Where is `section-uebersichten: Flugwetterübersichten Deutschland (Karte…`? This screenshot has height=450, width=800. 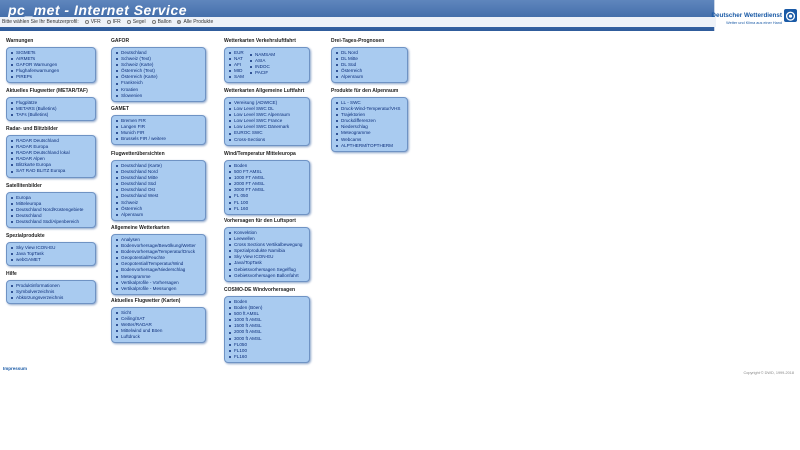 section-uebersichten: Flugwetterübersichten Deutschland (Karte… is located at coordinates (158, 186).